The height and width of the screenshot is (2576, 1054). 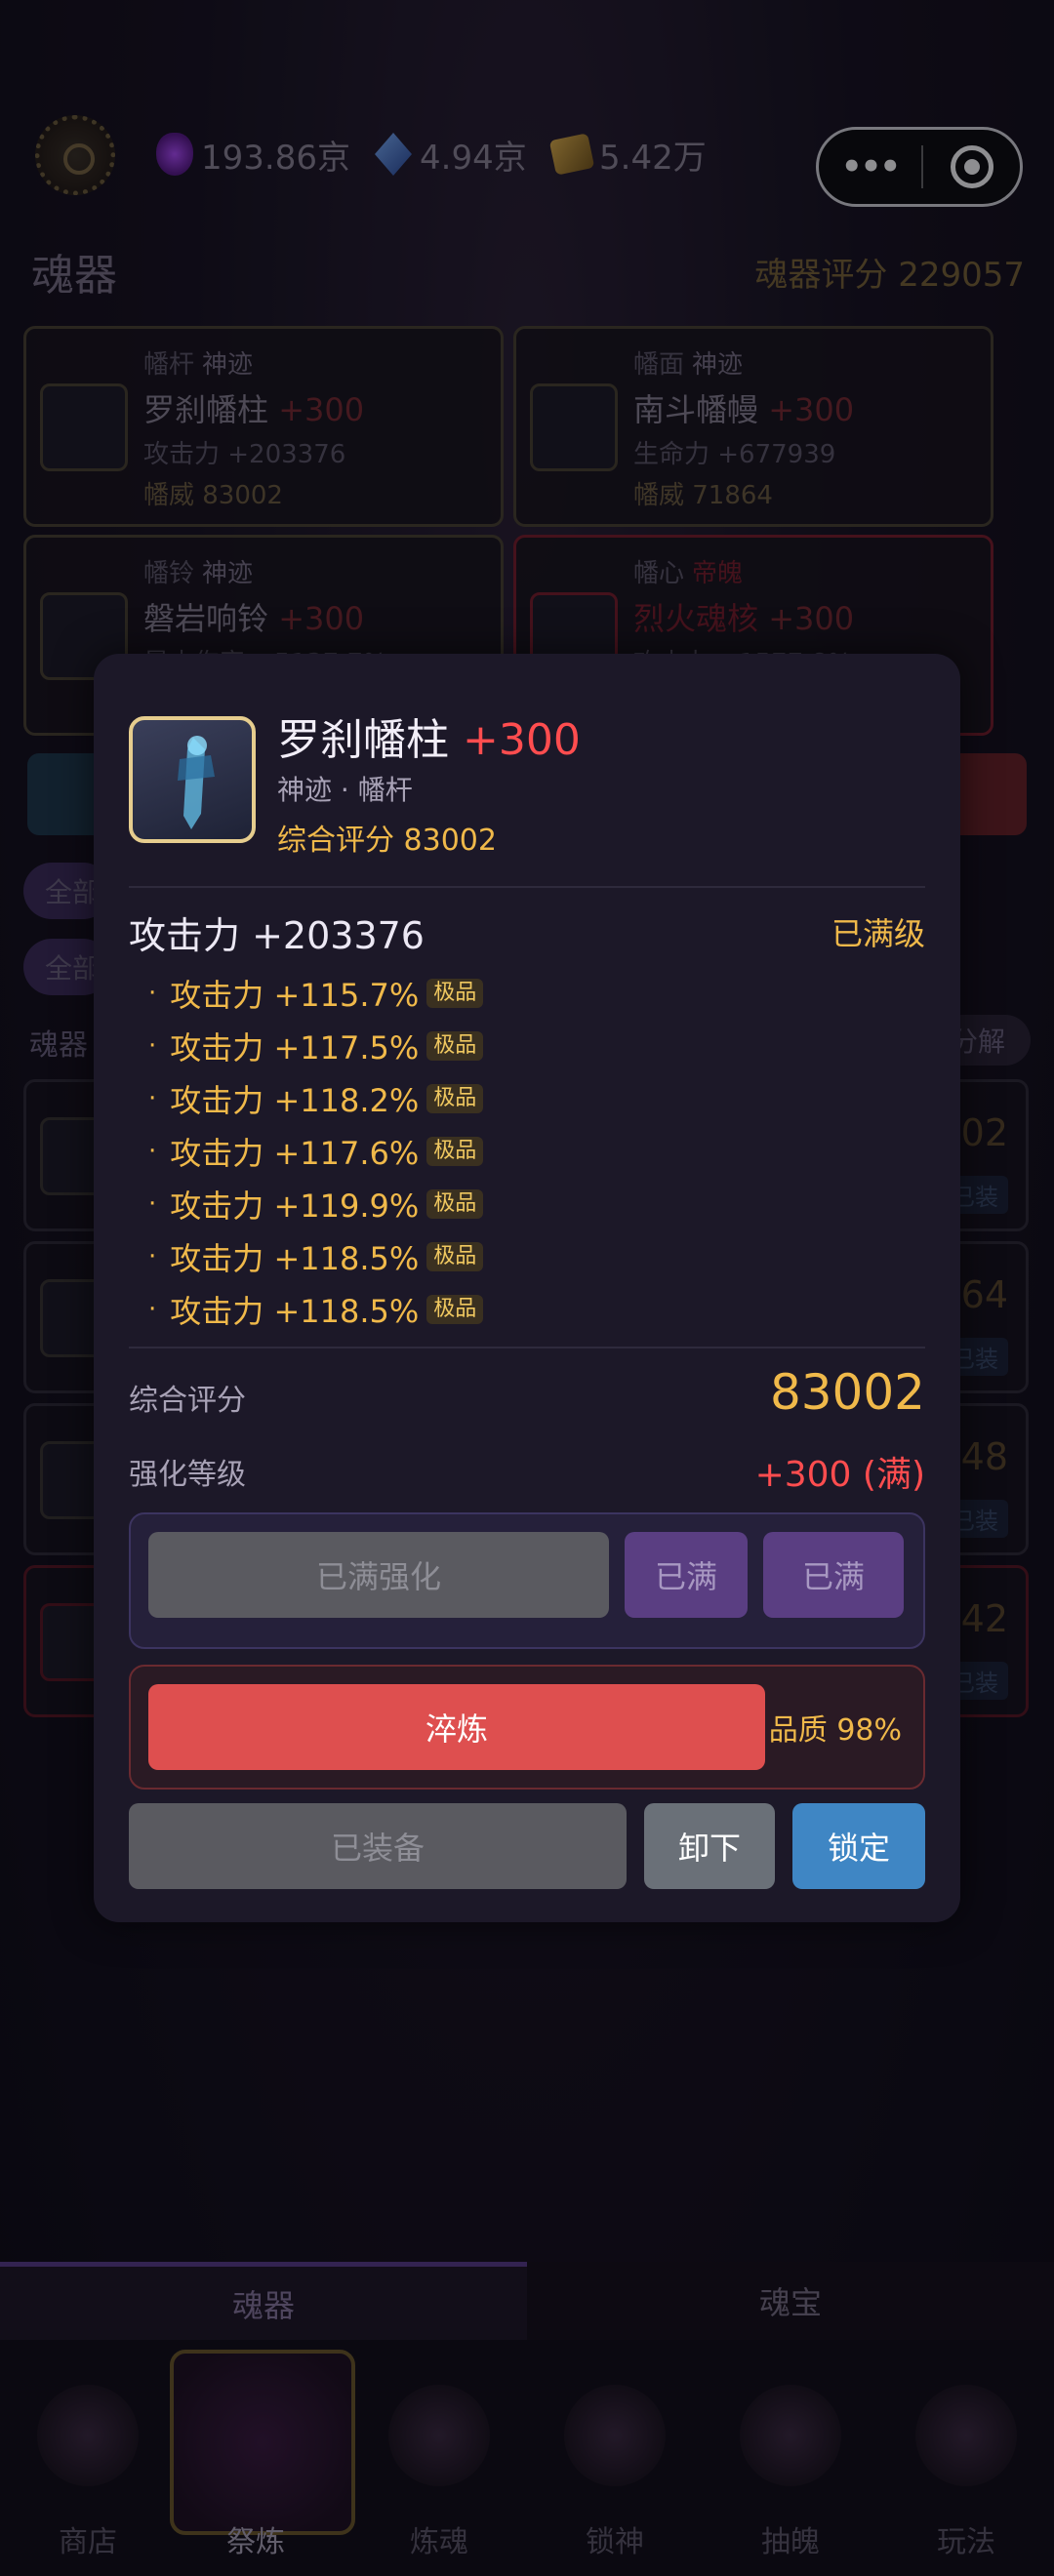 What do you see at coordinates (378, 1575) in the screenshot?
I see `max-enhance-button: 已满强化` at bounding box center [378, 1575].